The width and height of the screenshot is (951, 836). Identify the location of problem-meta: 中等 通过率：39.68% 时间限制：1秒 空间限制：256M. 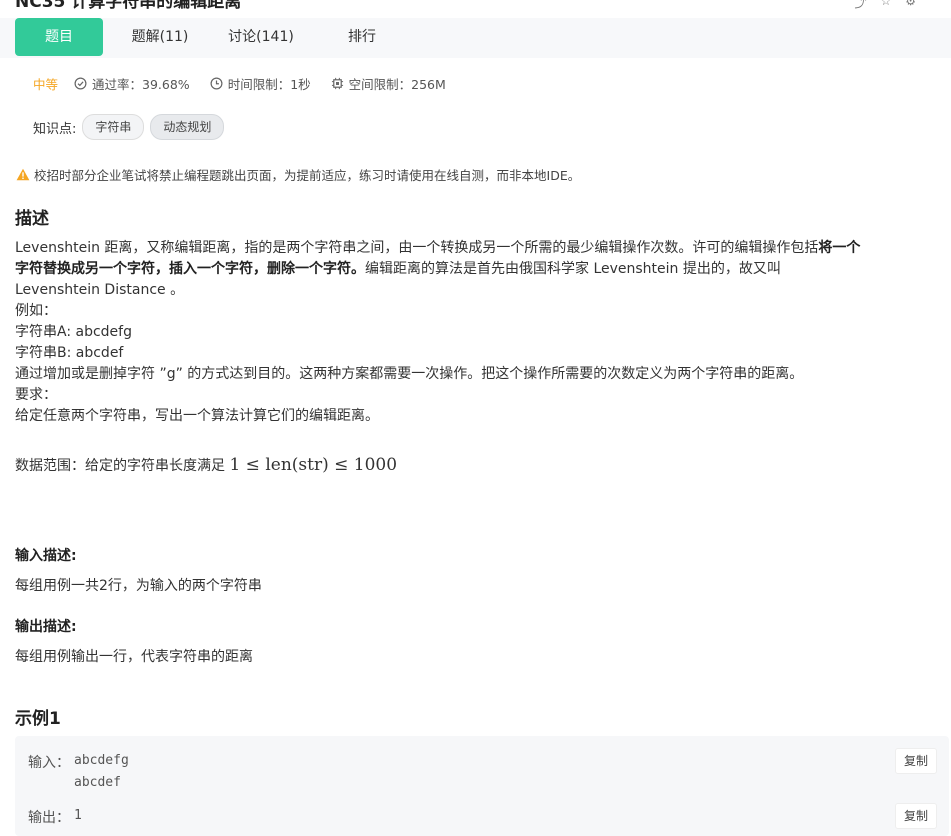
(249, 83).